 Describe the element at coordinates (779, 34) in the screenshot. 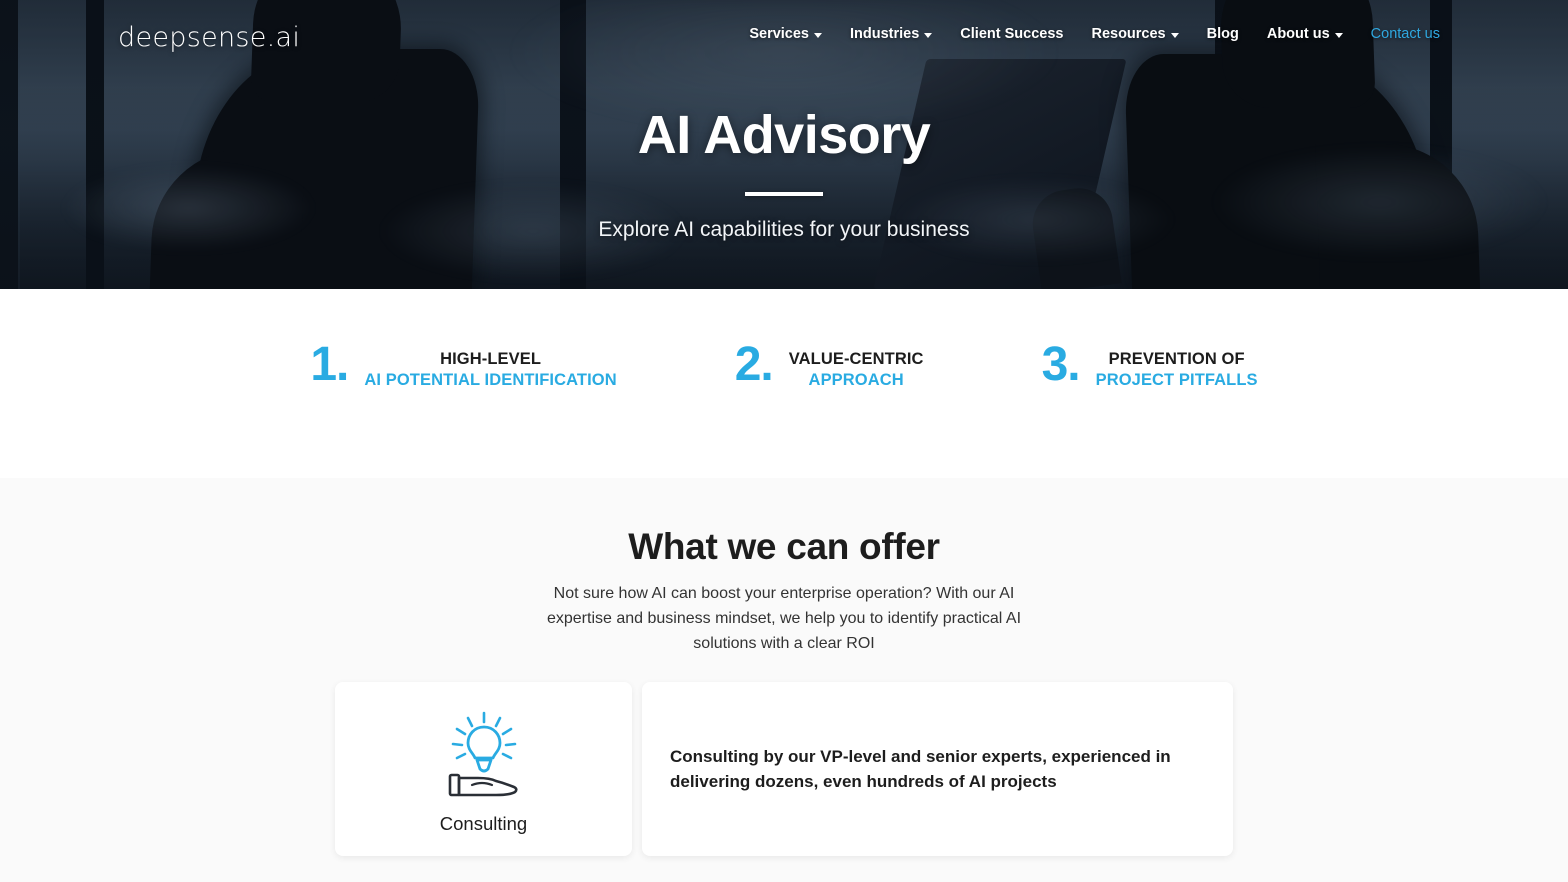

I see `nav-label: Services` at that location.